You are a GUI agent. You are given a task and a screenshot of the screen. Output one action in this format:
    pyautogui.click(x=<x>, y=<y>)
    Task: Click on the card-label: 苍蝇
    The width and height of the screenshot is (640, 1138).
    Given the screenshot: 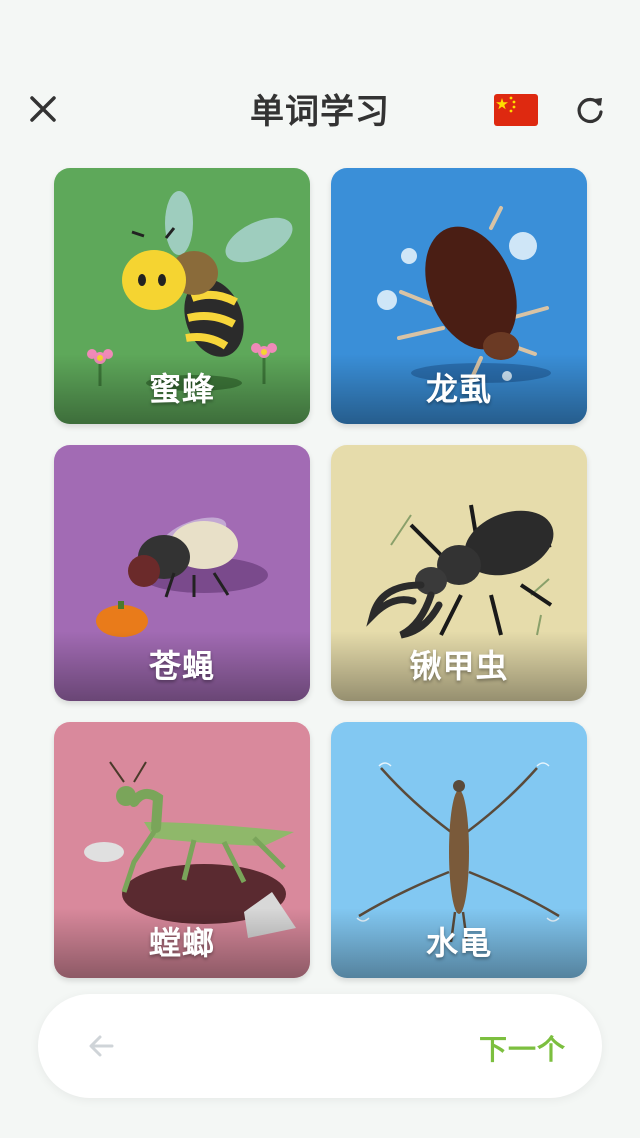 What is the action you would take?
    pyautogui.click(x=181, y=666)
    